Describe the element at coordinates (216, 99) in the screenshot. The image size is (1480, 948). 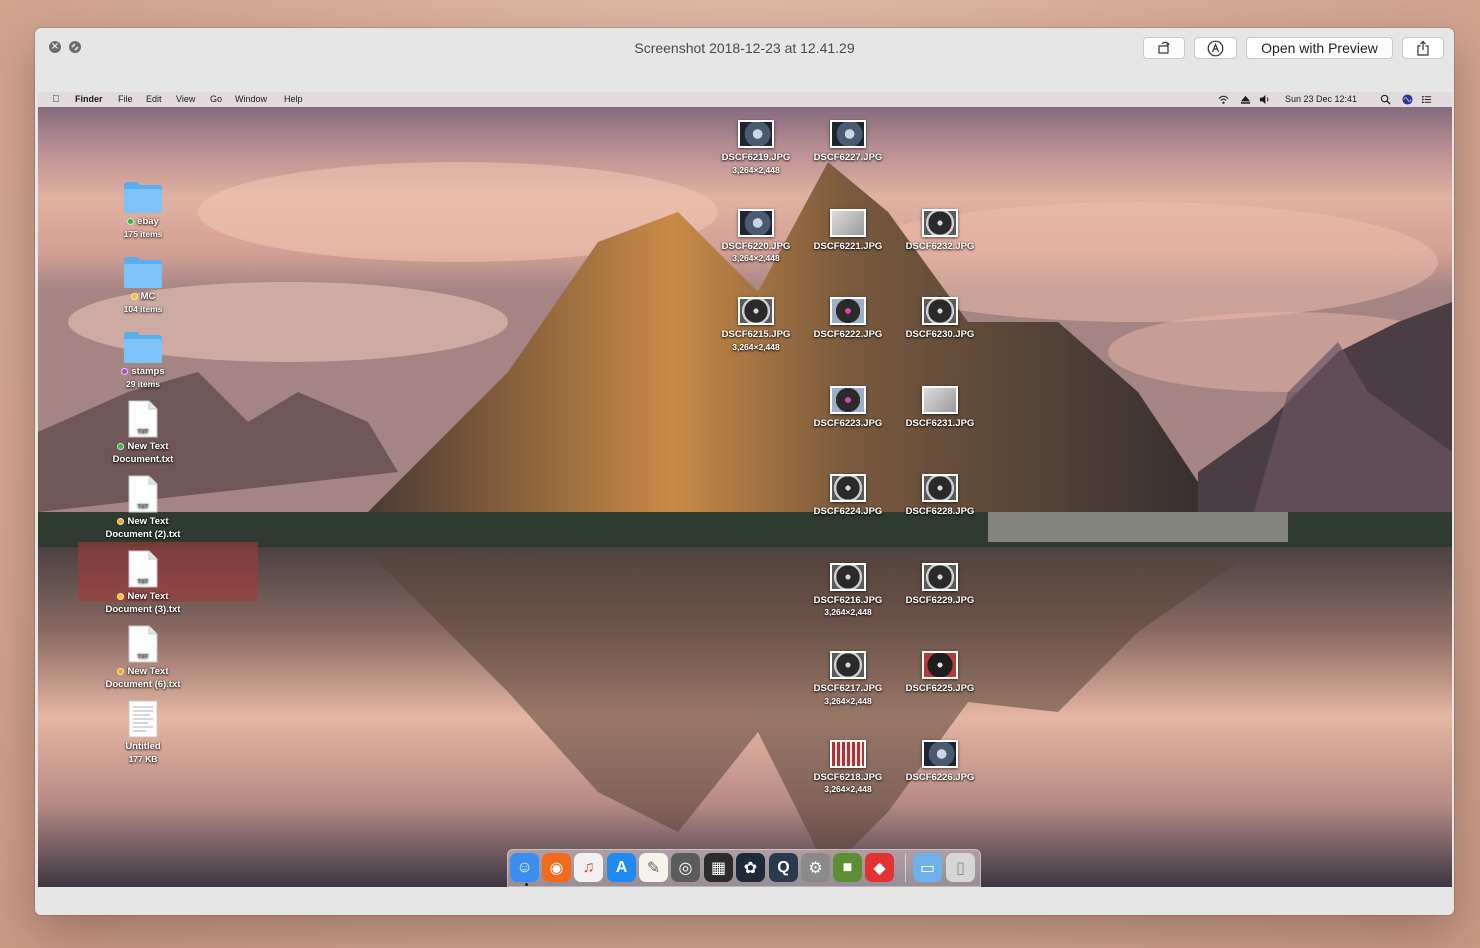
I see `menu-go: Go` at that location.